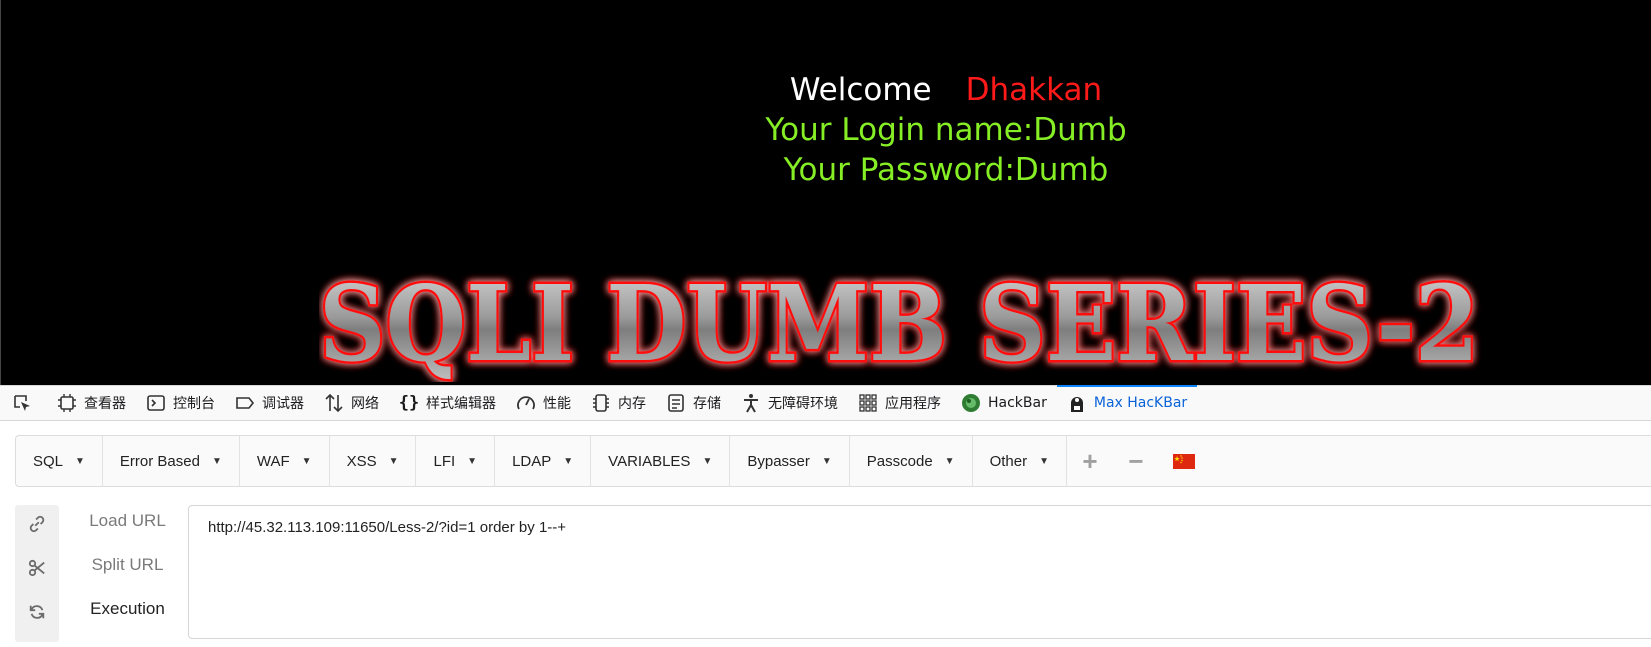 The height and width of the screenshot is (647, 1651). I want to click on menu-waf: WAF ▼, so click(285, 461).